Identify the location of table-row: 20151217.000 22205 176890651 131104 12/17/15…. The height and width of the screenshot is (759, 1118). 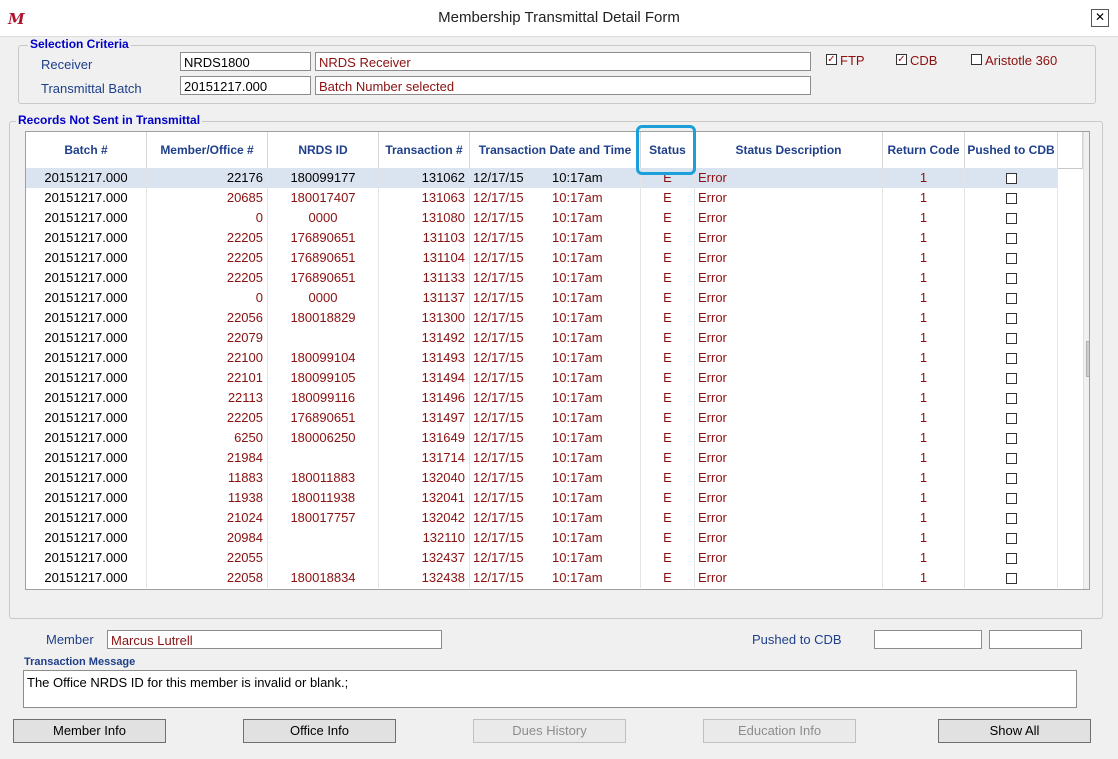
(542, 258).